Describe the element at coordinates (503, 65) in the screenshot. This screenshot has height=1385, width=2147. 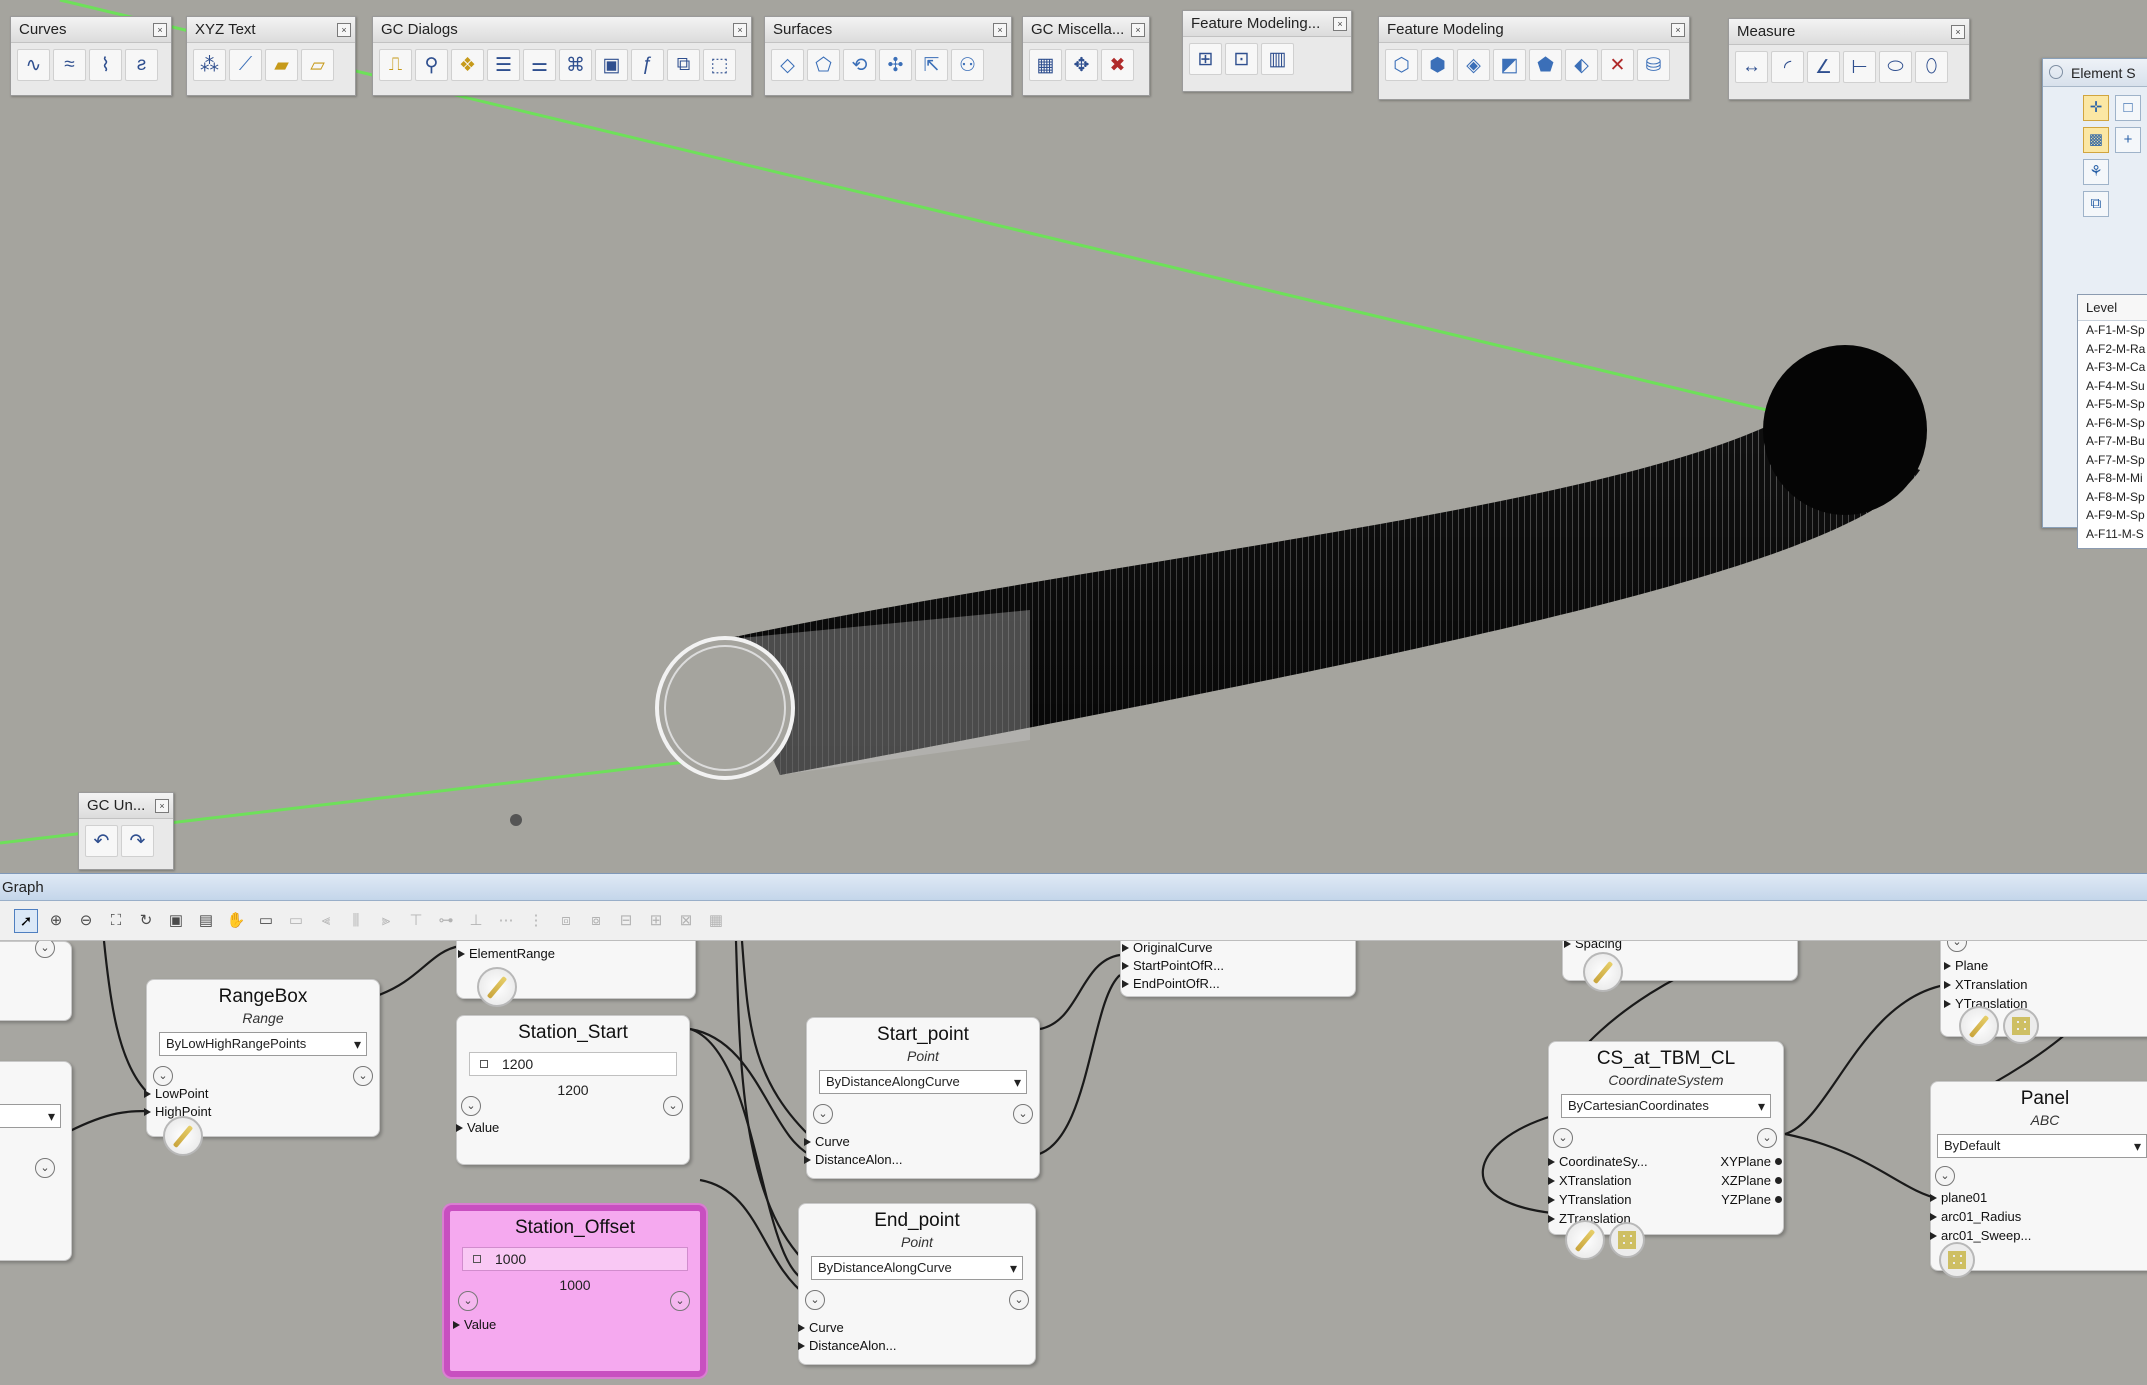
I see `list-icon: ☰` at that location.